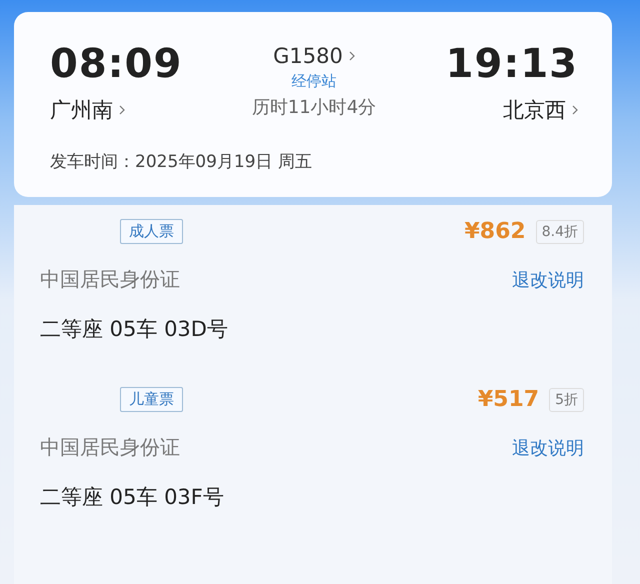 This screenshot has width=640, height=584. What do you see at coordinates (81, 110) in the screenshot?
I see `departure-station: 广州南` at bounding box center [81, 110].